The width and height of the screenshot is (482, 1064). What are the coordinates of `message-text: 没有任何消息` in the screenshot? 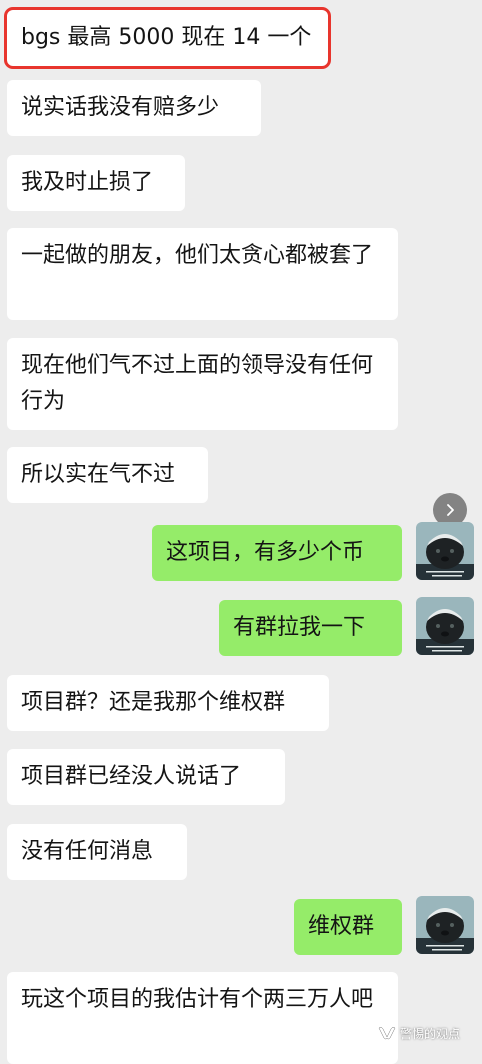 It's located at (87, 851).